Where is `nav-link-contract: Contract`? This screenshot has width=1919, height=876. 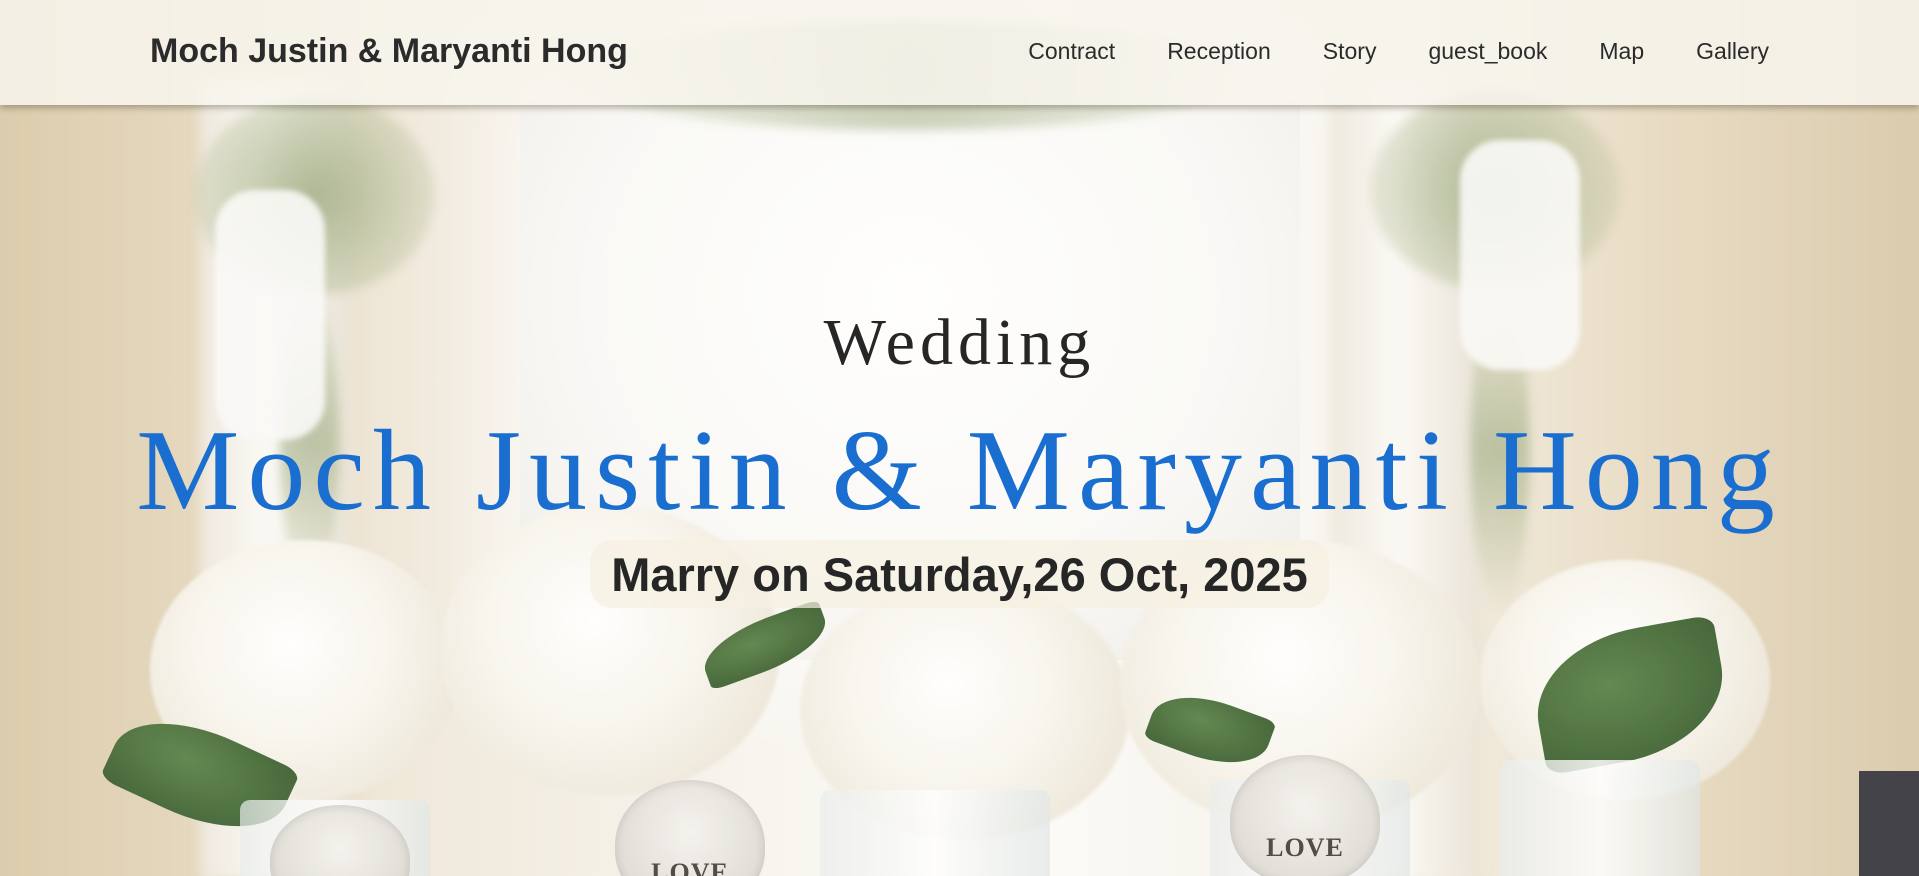 nav-link-contract: Contract is located at coordinates (1071, 51).